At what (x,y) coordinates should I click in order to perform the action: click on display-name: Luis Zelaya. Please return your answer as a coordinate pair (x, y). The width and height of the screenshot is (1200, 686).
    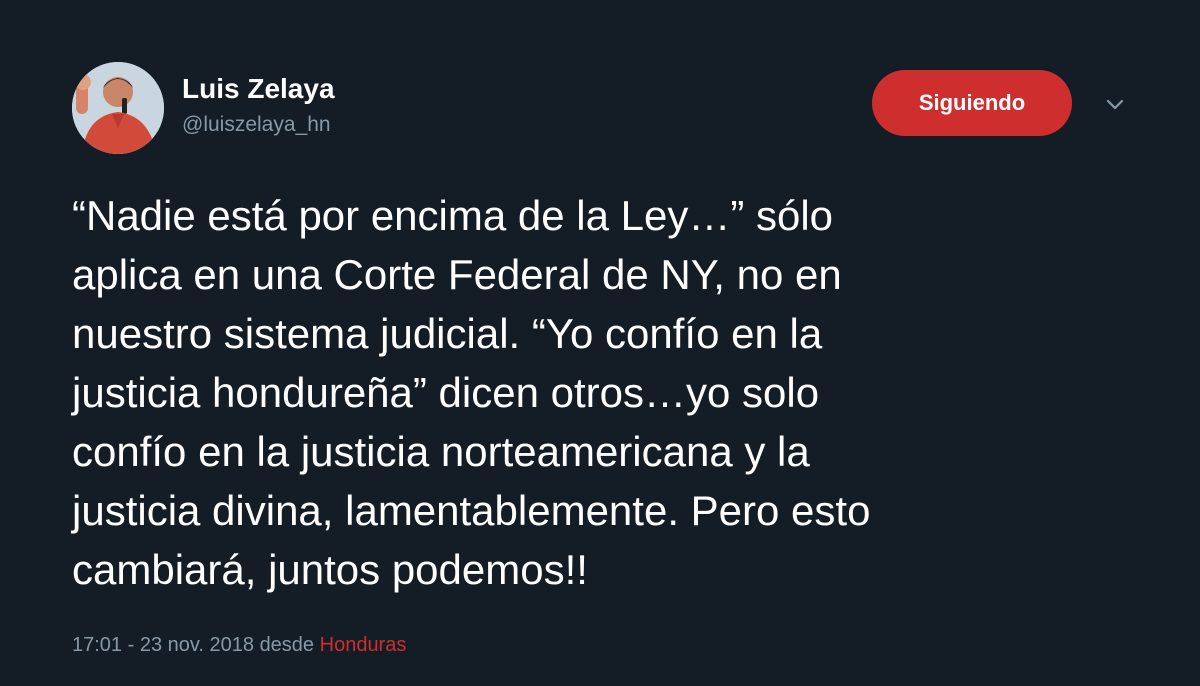
    Looking at the image, I should click on (258, 89).